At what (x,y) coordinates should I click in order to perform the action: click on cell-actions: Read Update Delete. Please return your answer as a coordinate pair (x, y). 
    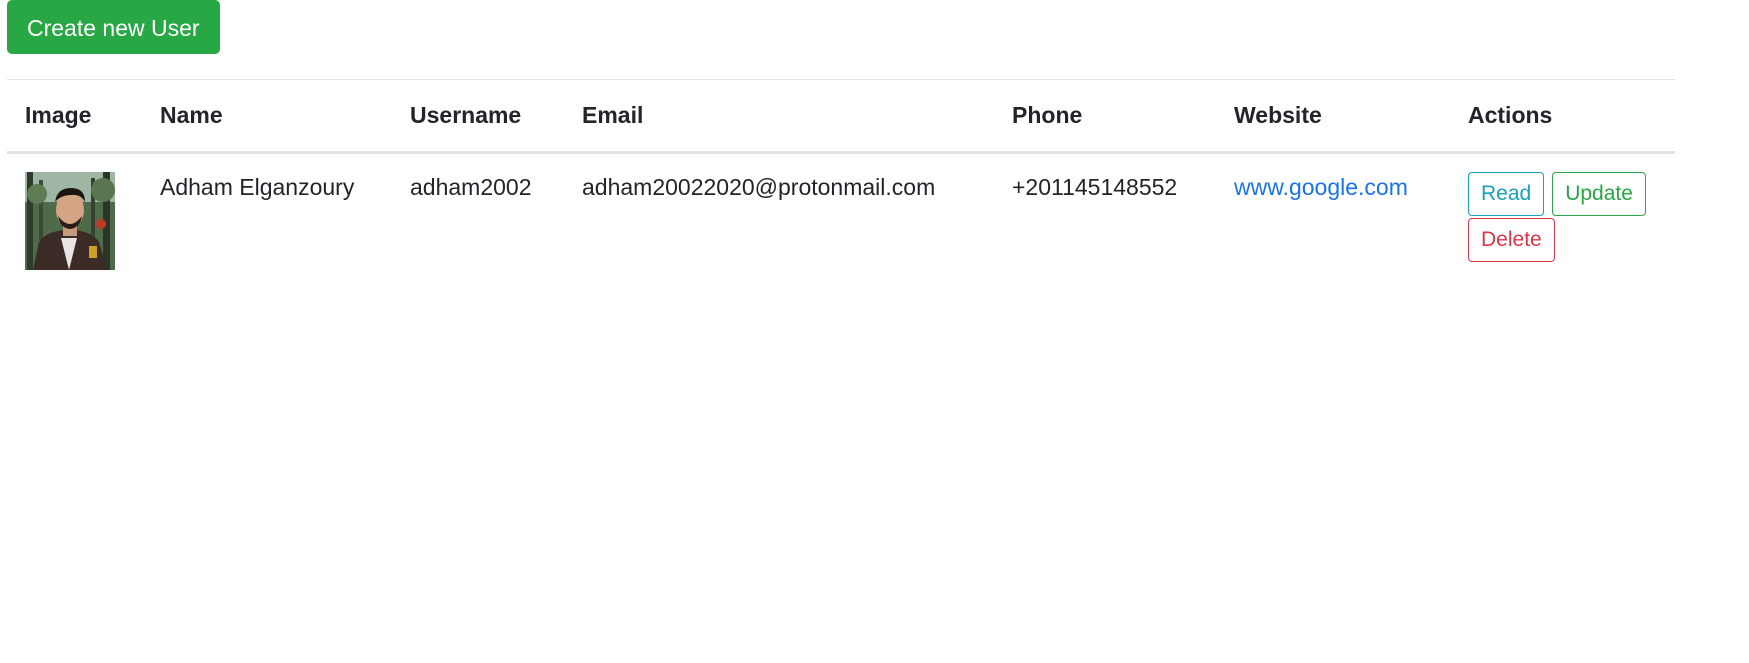
    Looking at the image, I should click on (1562, 218).